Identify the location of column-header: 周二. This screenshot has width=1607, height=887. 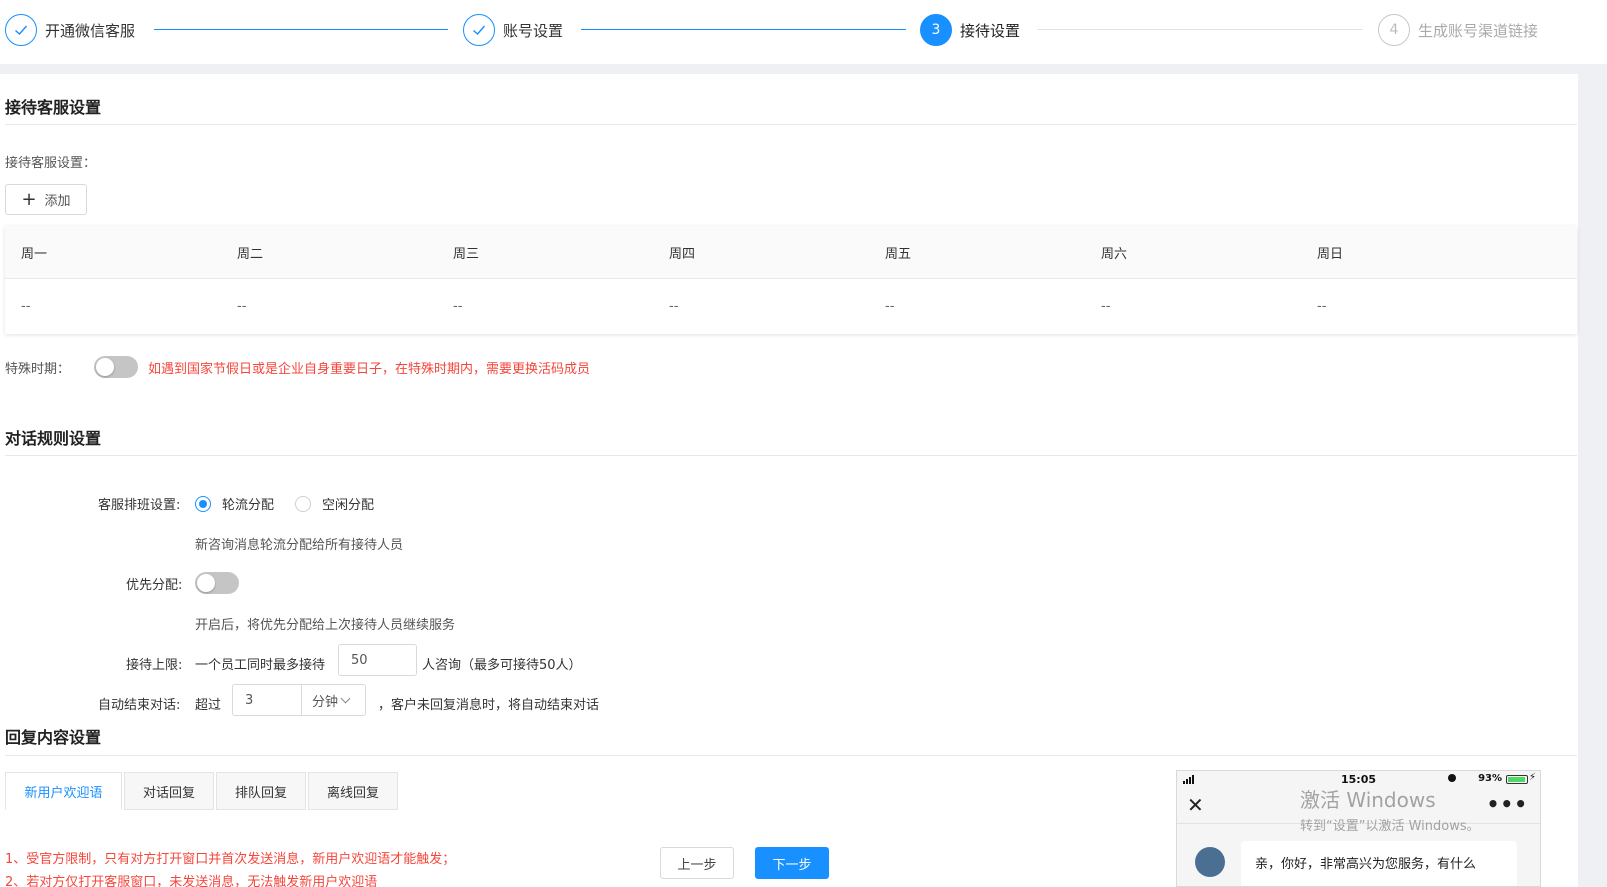
(250, 254).